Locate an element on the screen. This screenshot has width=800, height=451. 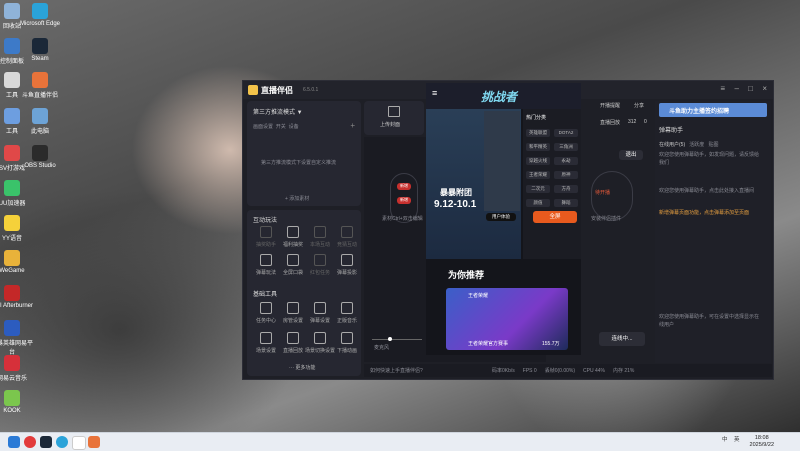
mode-tab: 开关 is located at coordinates (281, 127).